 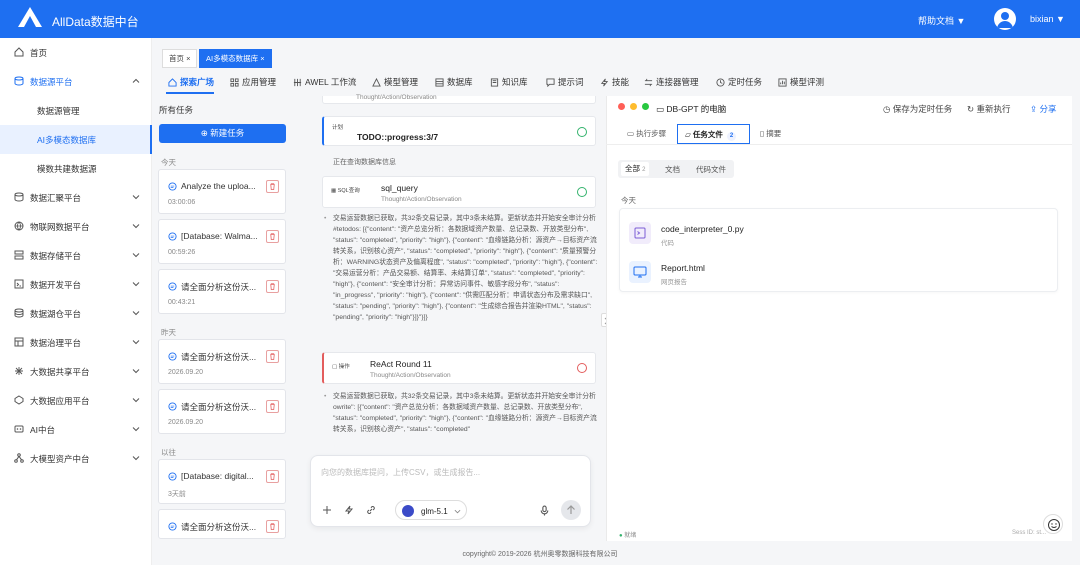 I want to click on tab-scheduled: 定时任务, so click(x=739, y=83).